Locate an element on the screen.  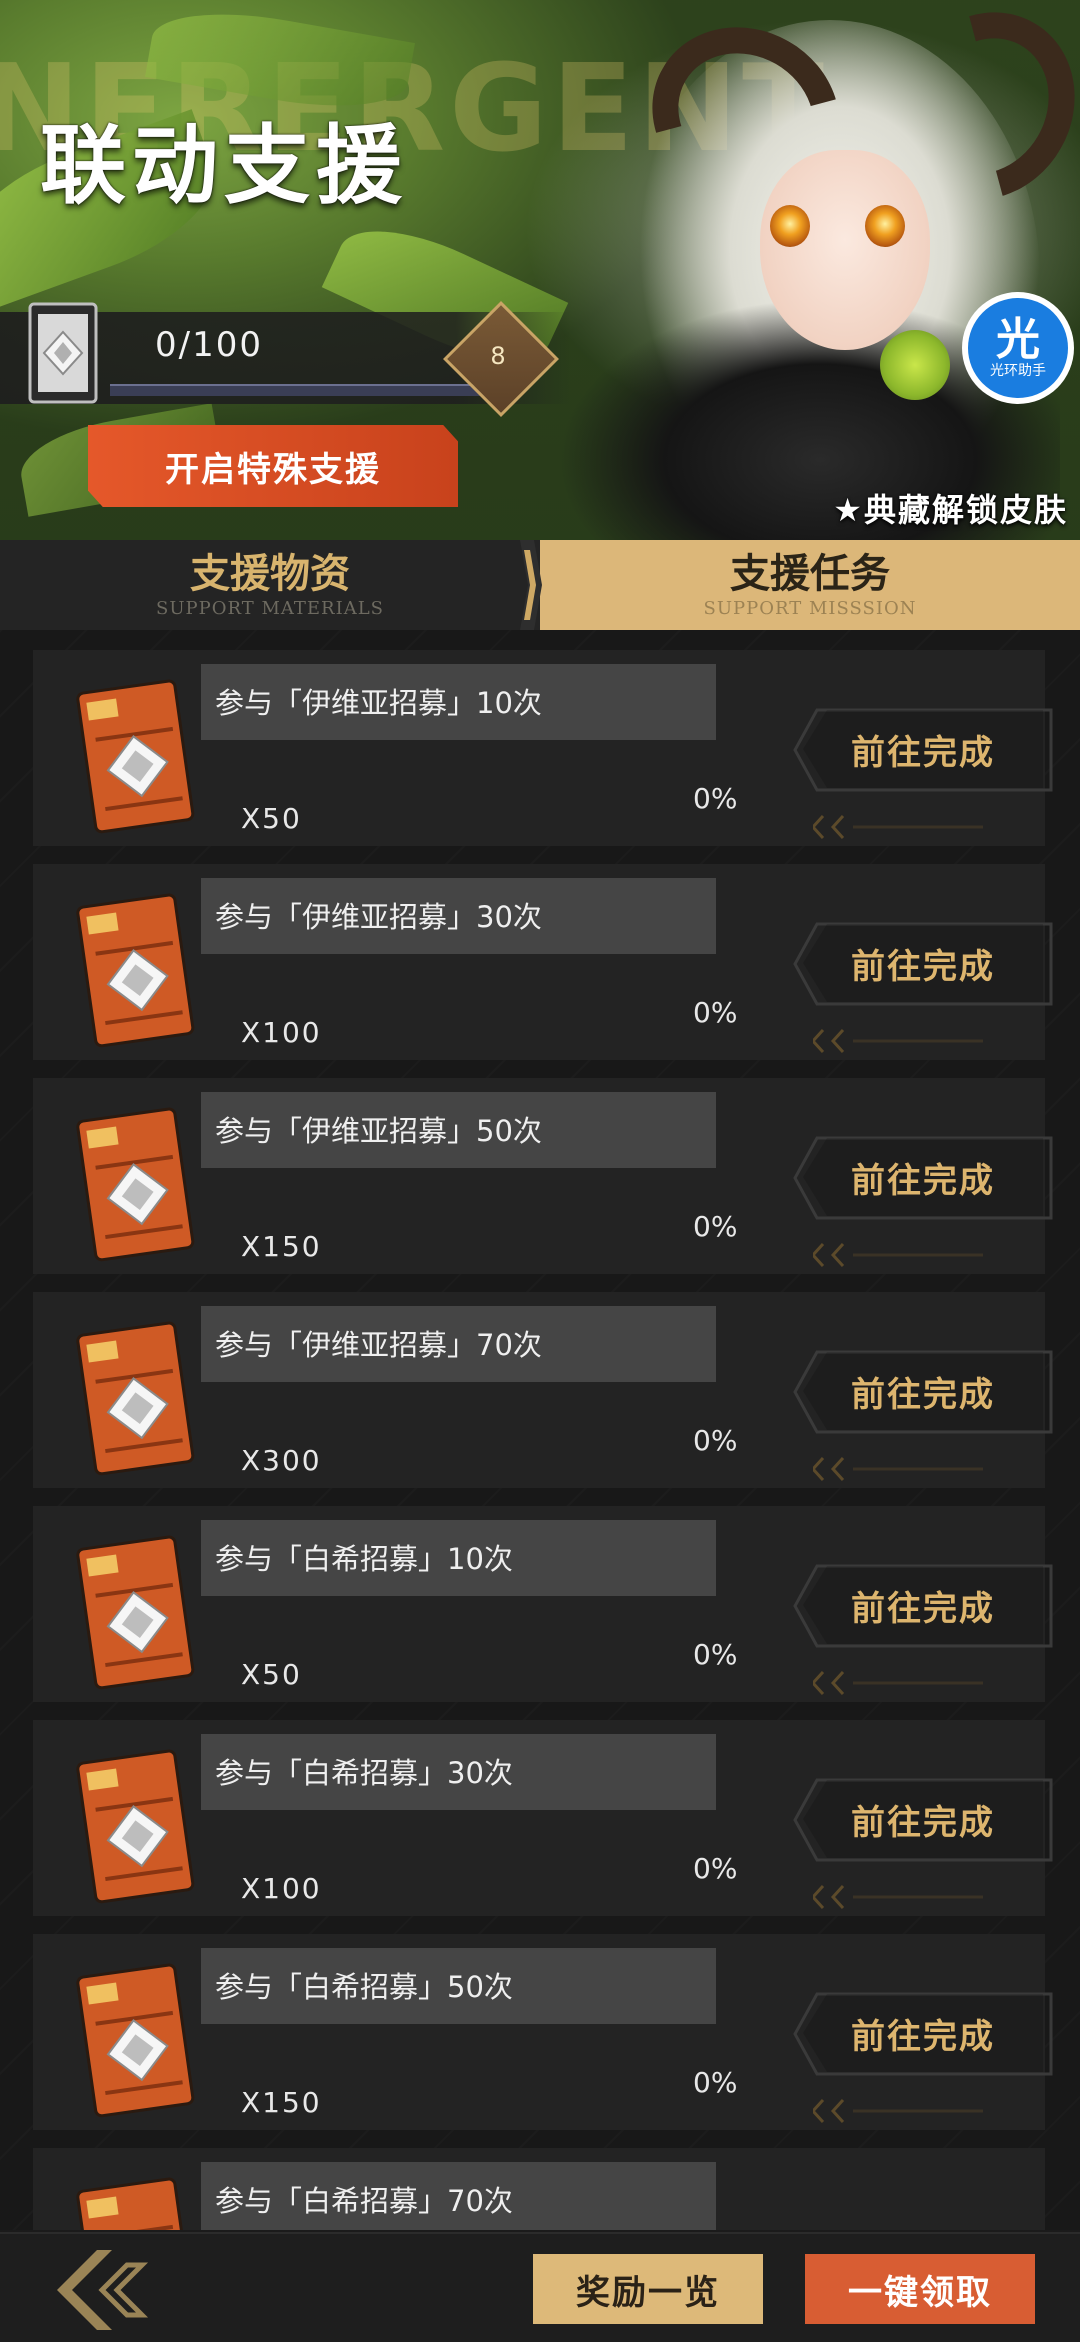
reward-overview-button: 奖励一览 is located at coordinates (648, 2289).